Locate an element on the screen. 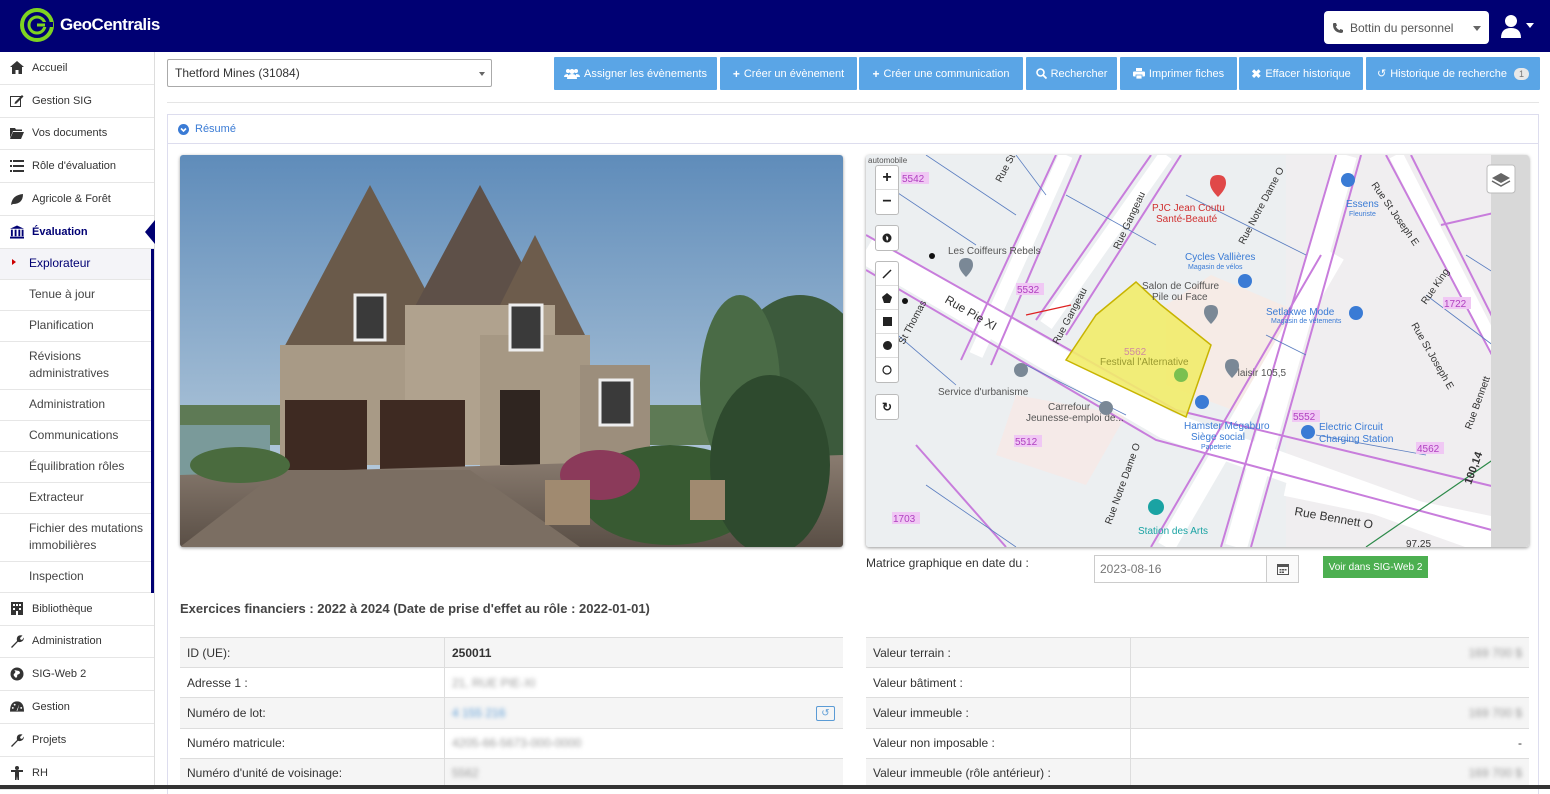 The height and width of the screenshot is (794, 1550). history-count-badge: 1 is located at coordinates (1522, 73).